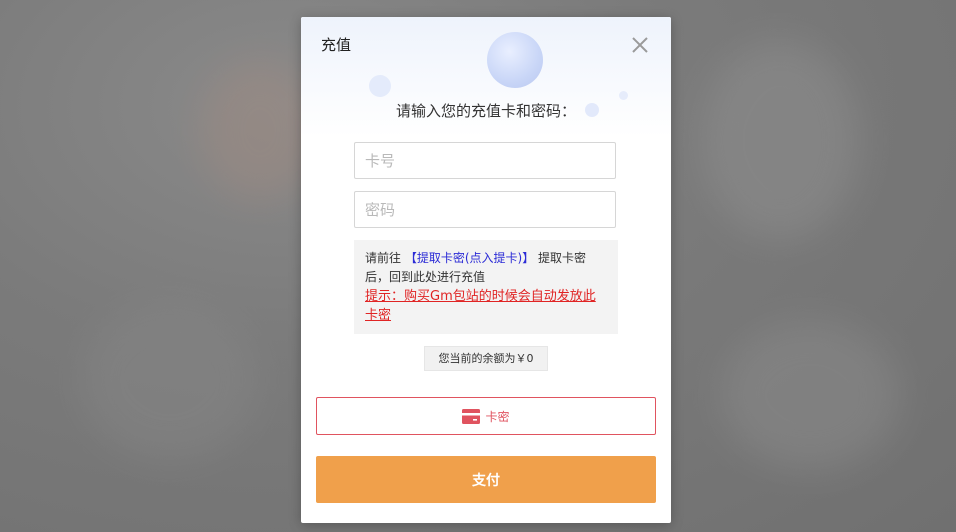  What do you see at coordinates (515, 60) in the screenshot?
I see `decorative-moon` at bounding box center [515, 60].